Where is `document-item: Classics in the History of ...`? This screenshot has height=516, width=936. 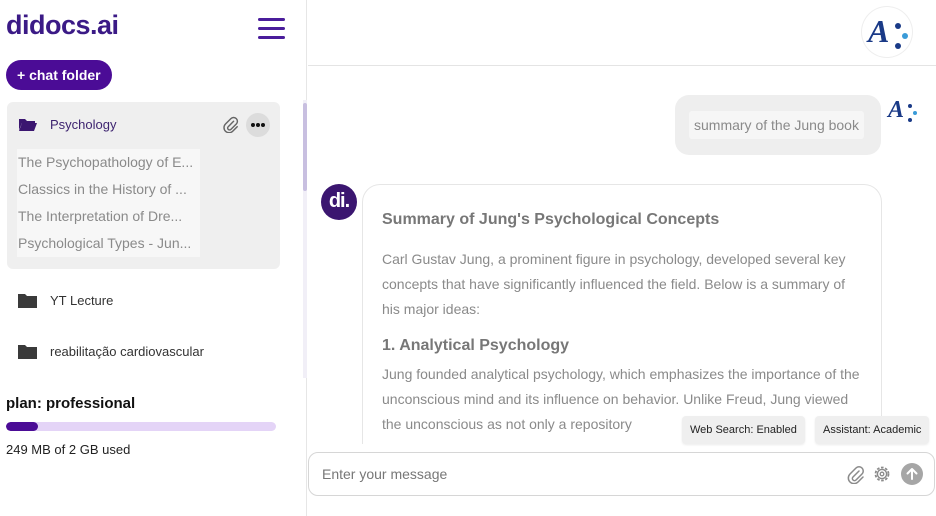
document-item: Classics in the History of ... is located at coordinates (108, 189).